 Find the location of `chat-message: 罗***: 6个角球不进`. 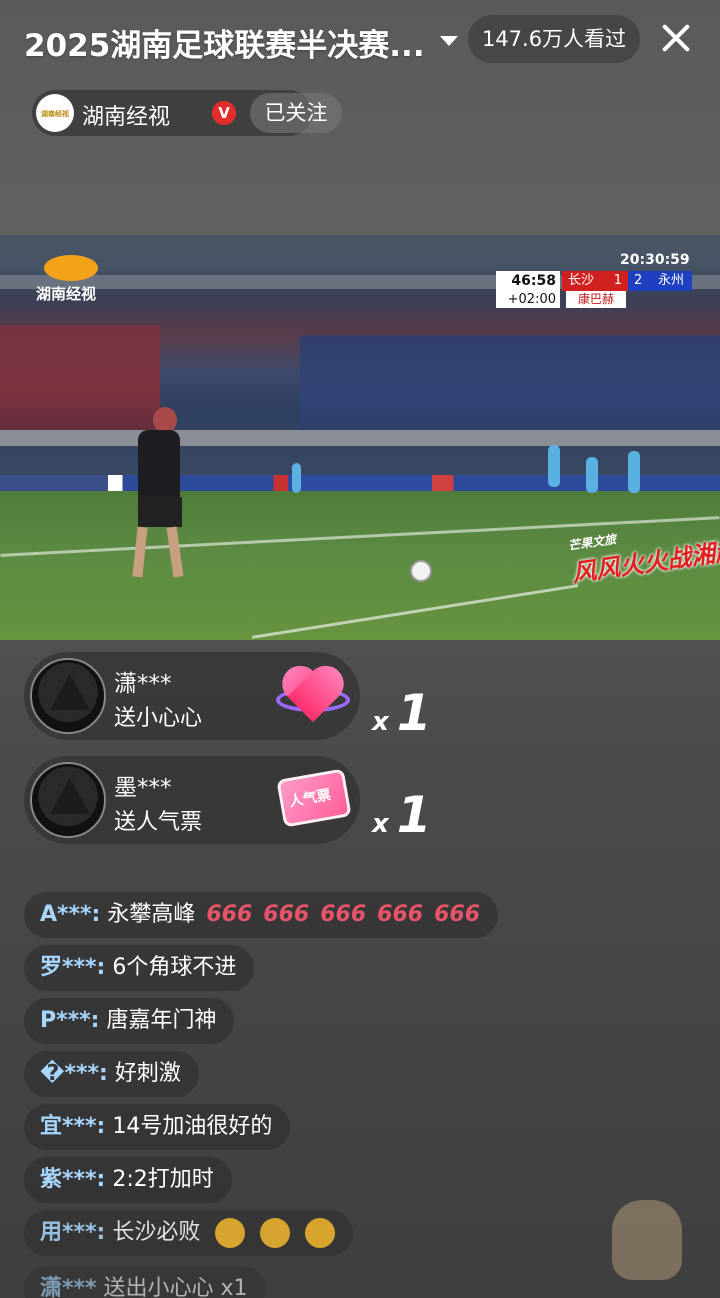

chat-message: 罗***: 6个角球不进 is located at coordinates (139, 968).